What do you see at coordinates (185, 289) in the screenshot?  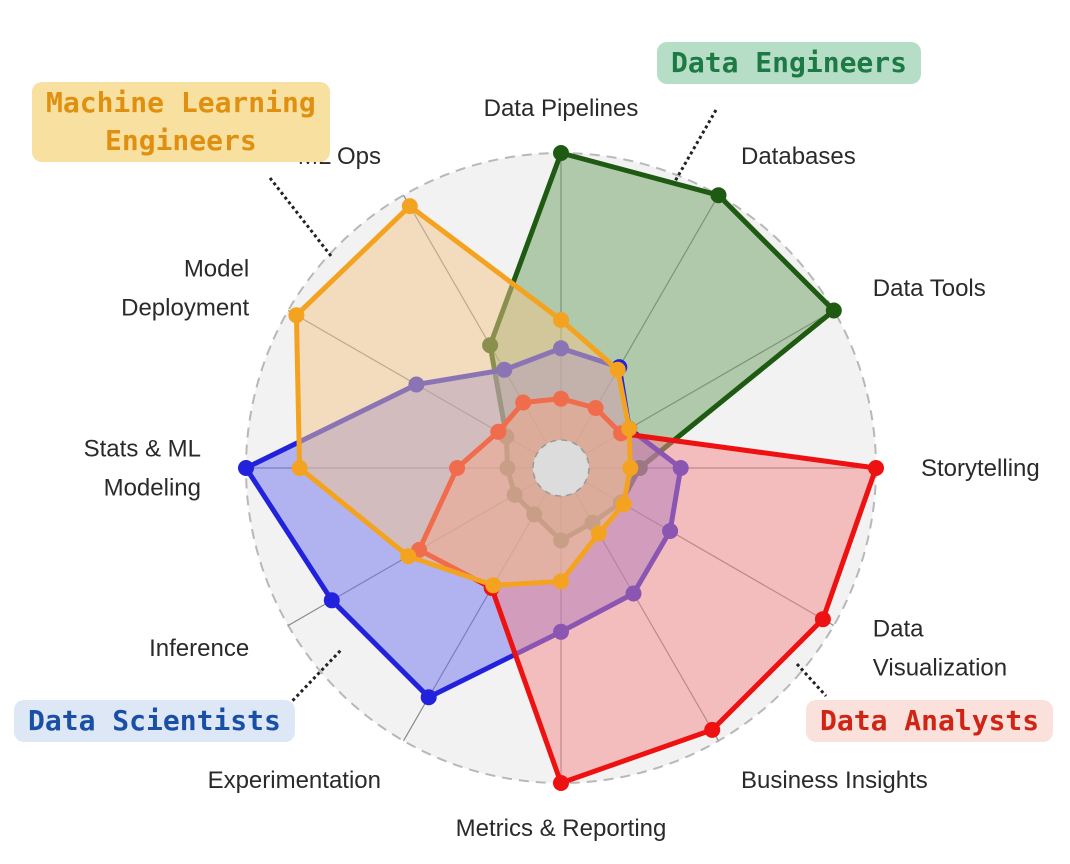 I see `axis-label-model-deployment: Model Deployment` at bounding box center [185, 289].